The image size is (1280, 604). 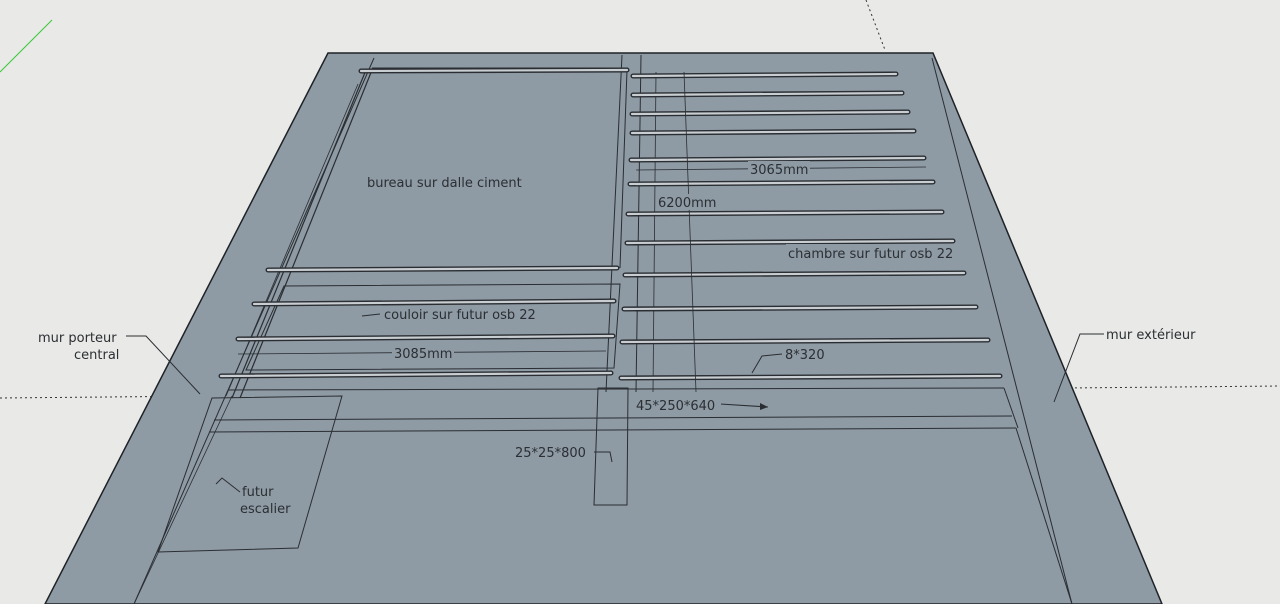 What do you see at coordinates (444, 183) in the screenshot?
I see `label-bureau: bureau sur dalle ciment` at bounding box center [444, 183].